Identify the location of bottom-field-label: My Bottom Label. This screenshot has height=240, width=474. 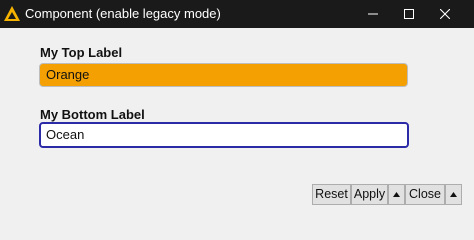
(92, 114).